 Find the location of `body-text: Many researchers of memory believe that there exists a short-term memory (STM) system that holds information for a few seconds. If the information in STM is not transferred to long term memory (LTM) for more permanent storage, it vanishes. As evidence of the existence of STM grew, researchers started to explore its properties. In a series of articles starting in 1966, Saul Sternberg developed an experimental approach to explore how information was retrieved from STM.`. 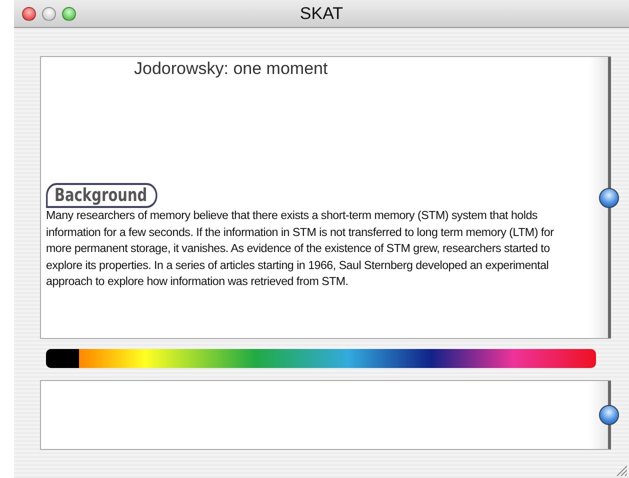

body-text: Many researchers of memory believe that there exists a short-term memory (STM) system that holds information for a few seconds. If the information in STM is not transferred to long term memory (LTM) for more permanent storage, it vanishes. As evidence of the existence of STM grew, researchers started to explore its properties. In a series of articles starting in 1966, Saul Sternberg developed an experimental approach to explore how information was retrieved from STM. is located at coordinates (300, 249).